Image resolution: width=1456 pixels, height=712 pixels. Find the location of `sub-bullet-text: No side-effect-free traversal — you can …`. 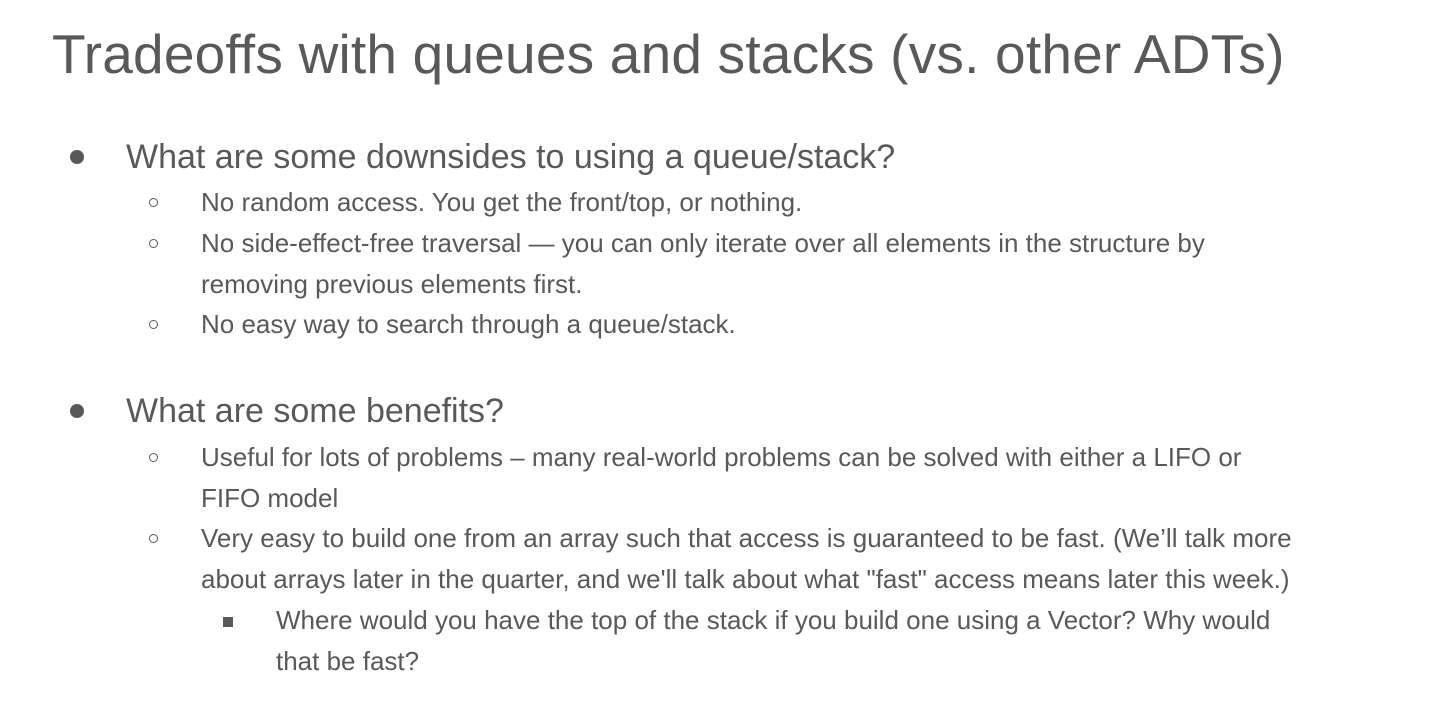

sub-bullet-text: No side-effect-free traversal — you can … is located at coordinates (703, 243).